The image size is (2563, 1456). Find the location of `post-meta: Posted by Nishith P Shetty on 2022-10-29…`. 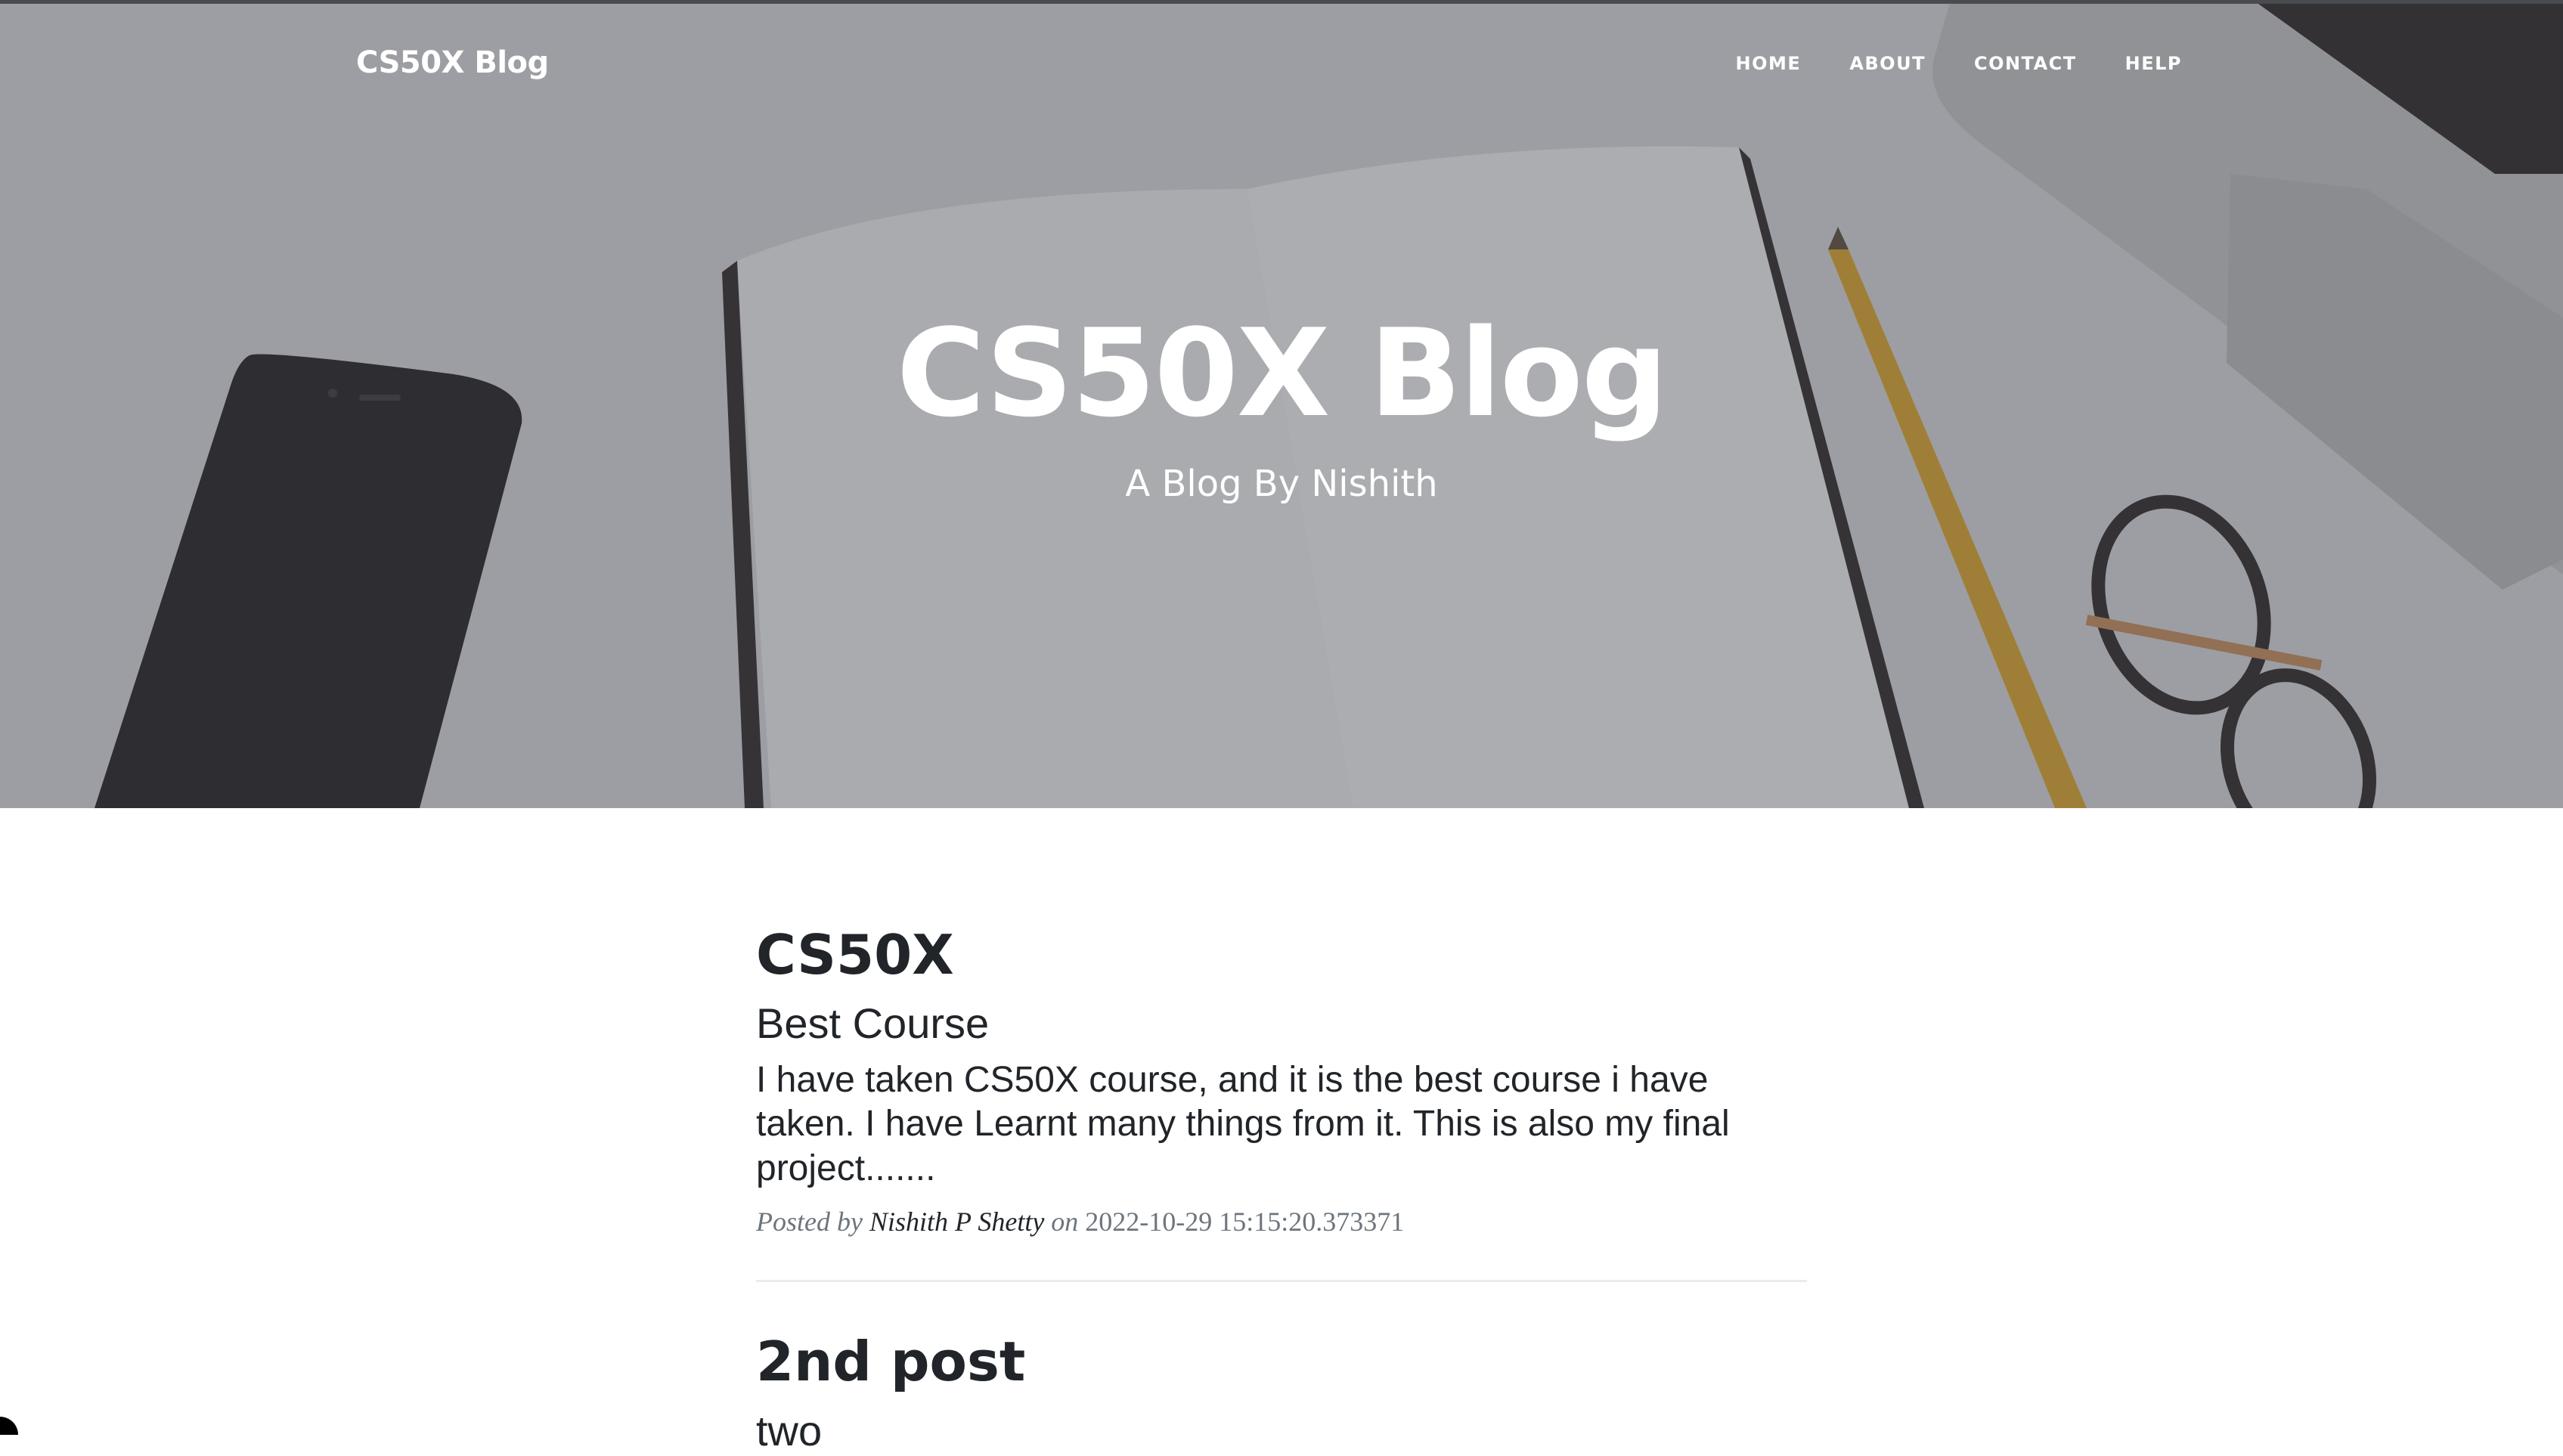

post-meta: Posted by Nishith P Shetty on 2022-10-29… is located at coordinates (1281, 1222).